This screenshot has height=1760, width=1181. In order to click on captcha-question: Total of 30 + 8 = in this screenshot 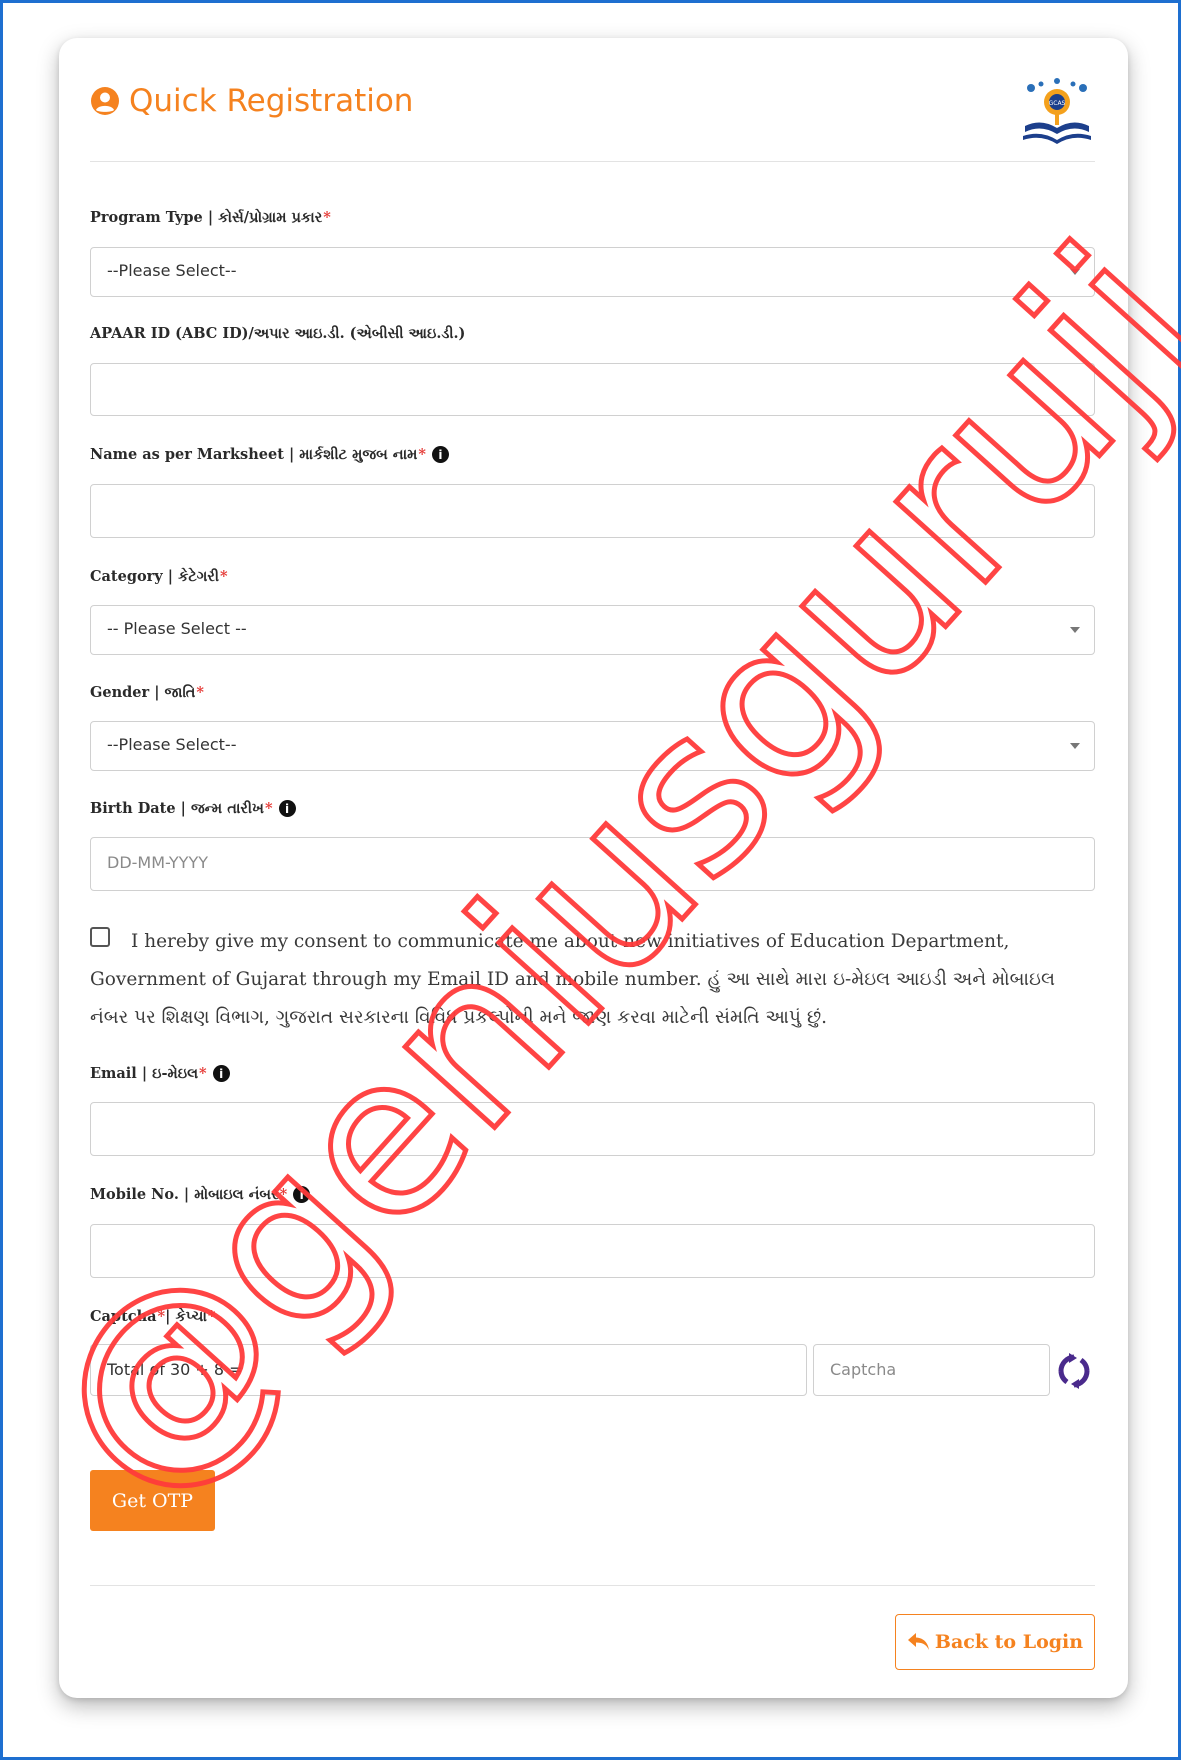, I will do `click(175, 1369)`.